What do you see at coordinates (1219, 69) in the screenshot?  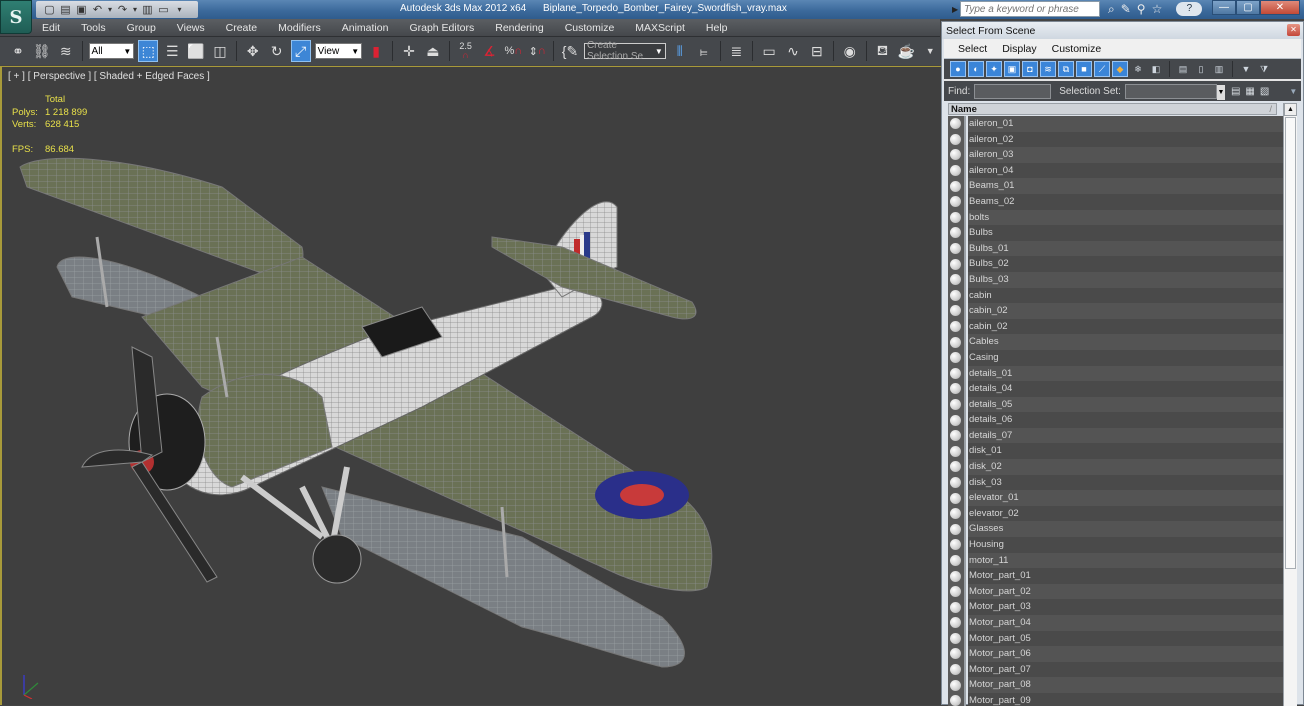 I see `select-invert-icon: ▥` at bounding box center [1219, 69].